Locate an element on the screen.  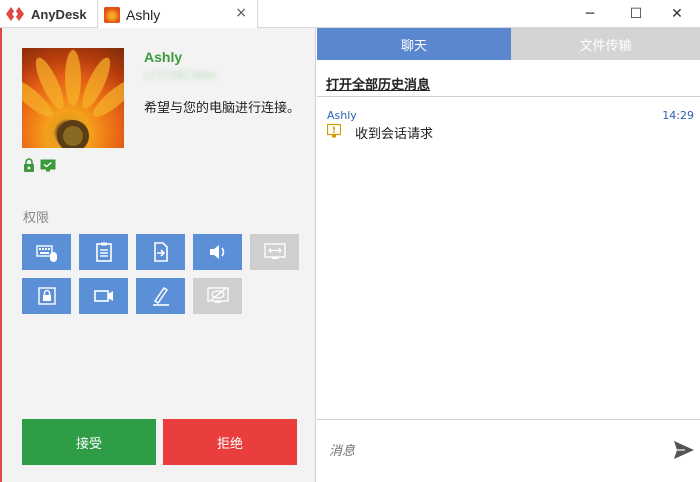
lock-icon is located at coordinates (46, 296).